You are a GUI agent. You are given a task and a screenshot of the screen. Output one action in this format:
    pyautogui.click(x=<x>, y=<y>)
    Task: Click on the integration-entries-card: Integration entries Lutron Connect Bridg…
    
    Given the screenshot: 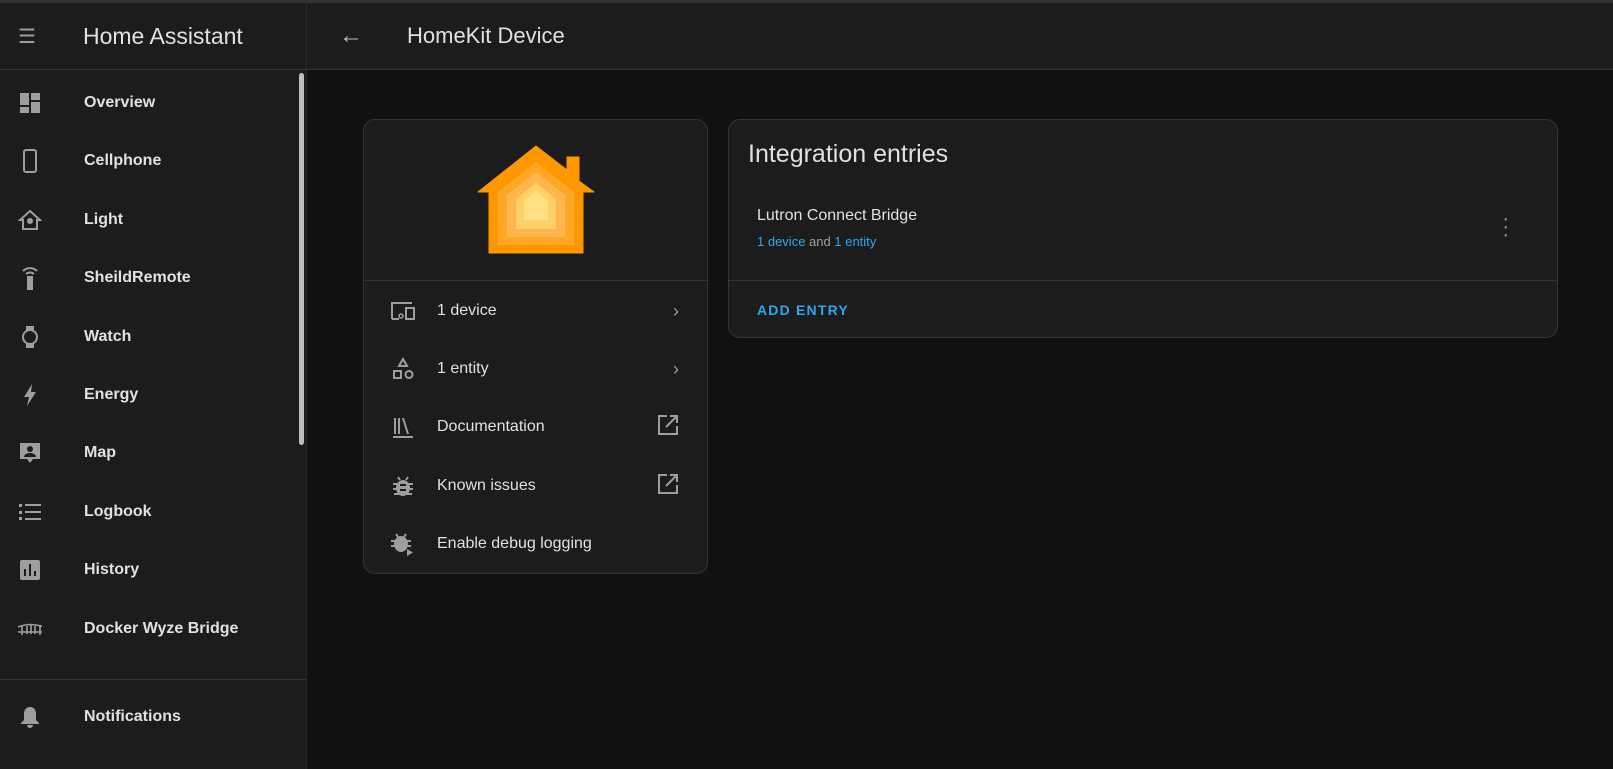 What is the action you would take?
    pyautogui.click(x=1143, y=228)
    